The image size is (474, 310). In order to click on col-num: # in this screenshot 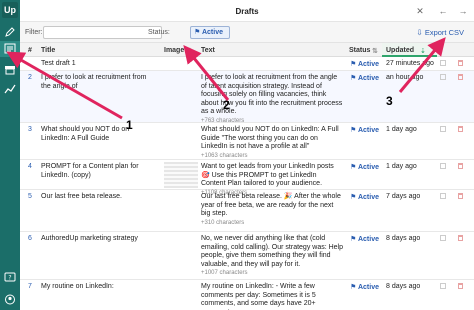, I will do `click(30, 50)`.